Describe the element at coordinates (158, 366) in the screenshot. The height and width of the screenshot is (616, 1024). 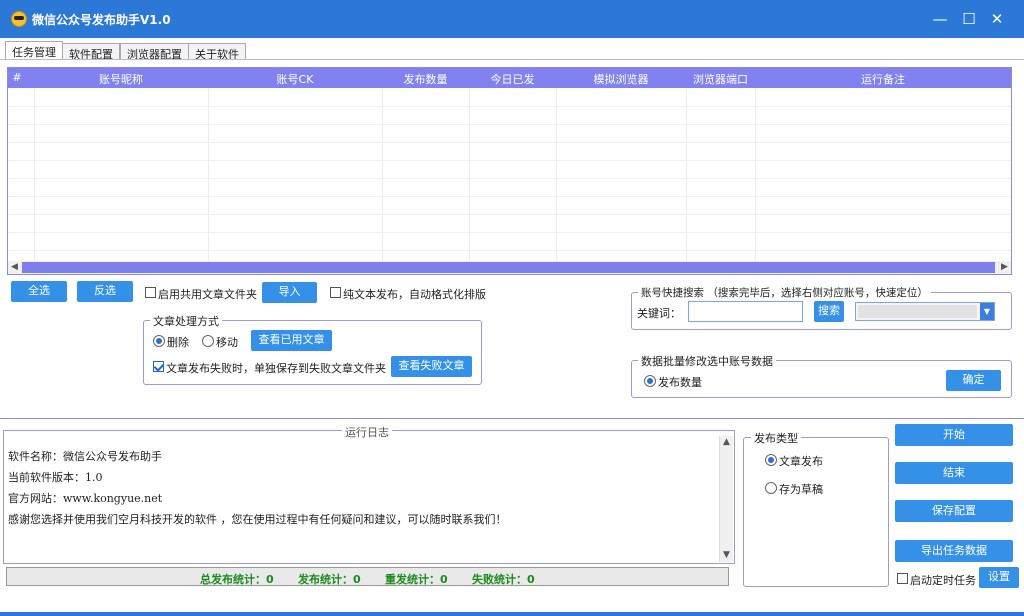
I see `fail-save-checkbox` at that location.